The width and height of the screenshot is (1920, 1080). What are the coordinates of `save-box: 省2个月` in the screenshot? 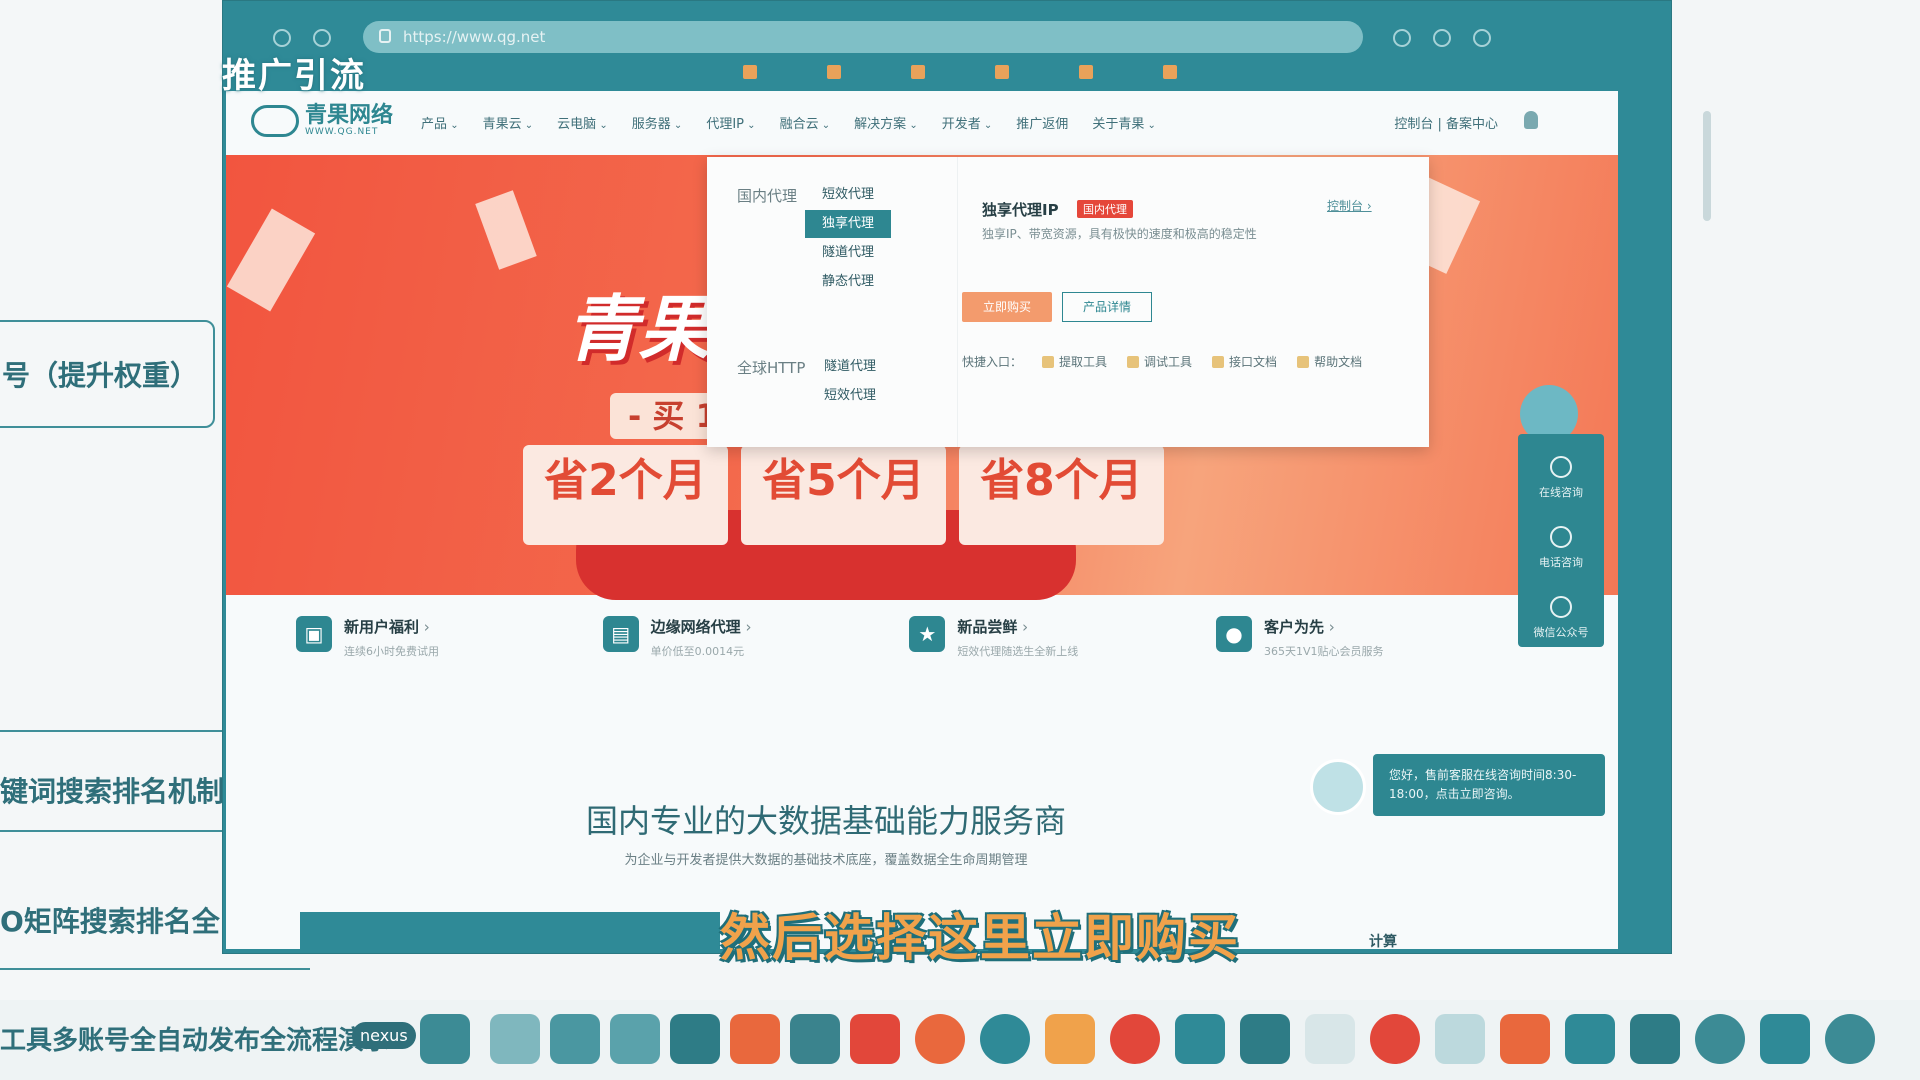 It's located at (625, 495).